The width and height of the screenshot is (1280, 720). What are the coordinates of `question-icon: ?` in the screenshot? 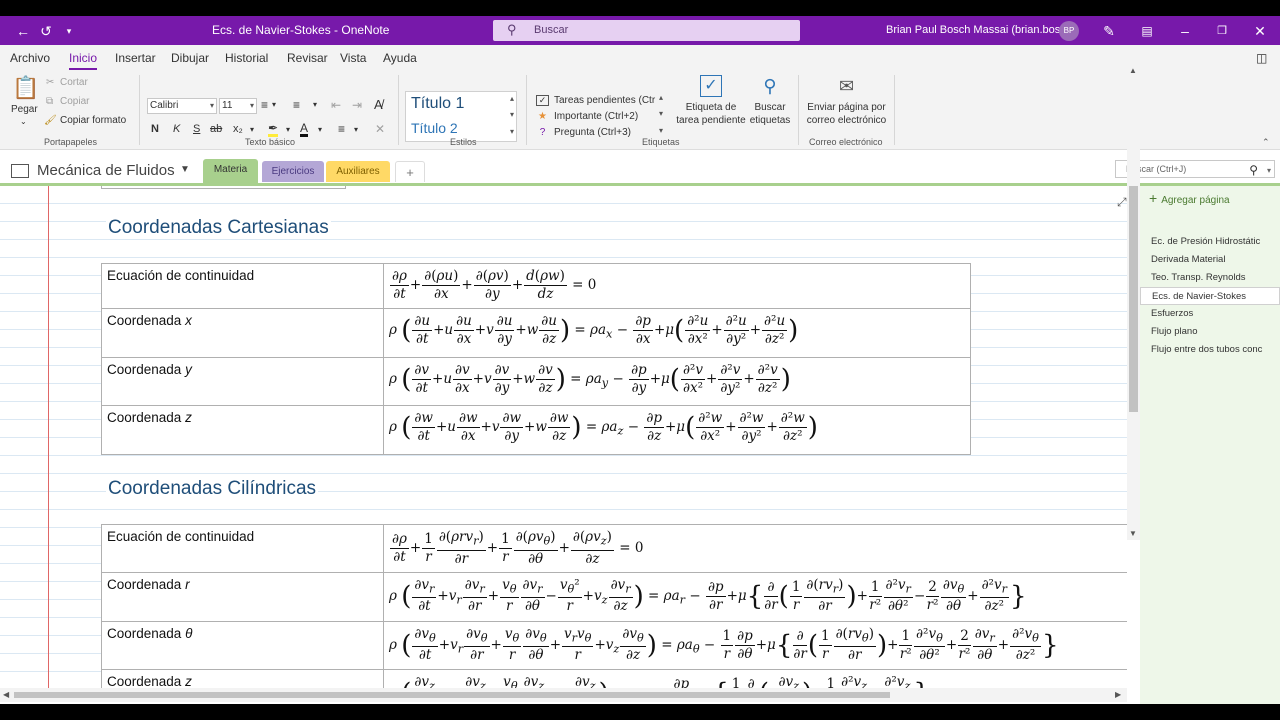 It's located at (542, 132).